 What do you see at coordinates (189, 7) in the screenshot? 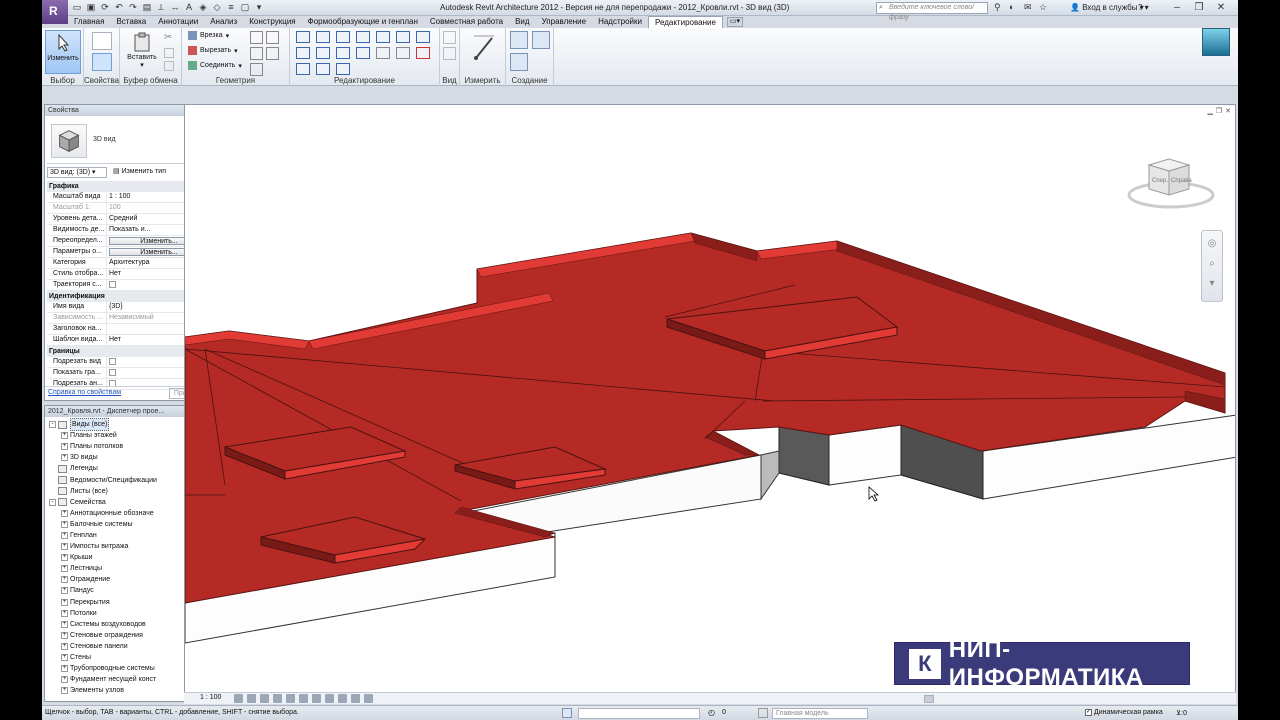
I see `tag-icon: A` at bounding box center [189, 7].